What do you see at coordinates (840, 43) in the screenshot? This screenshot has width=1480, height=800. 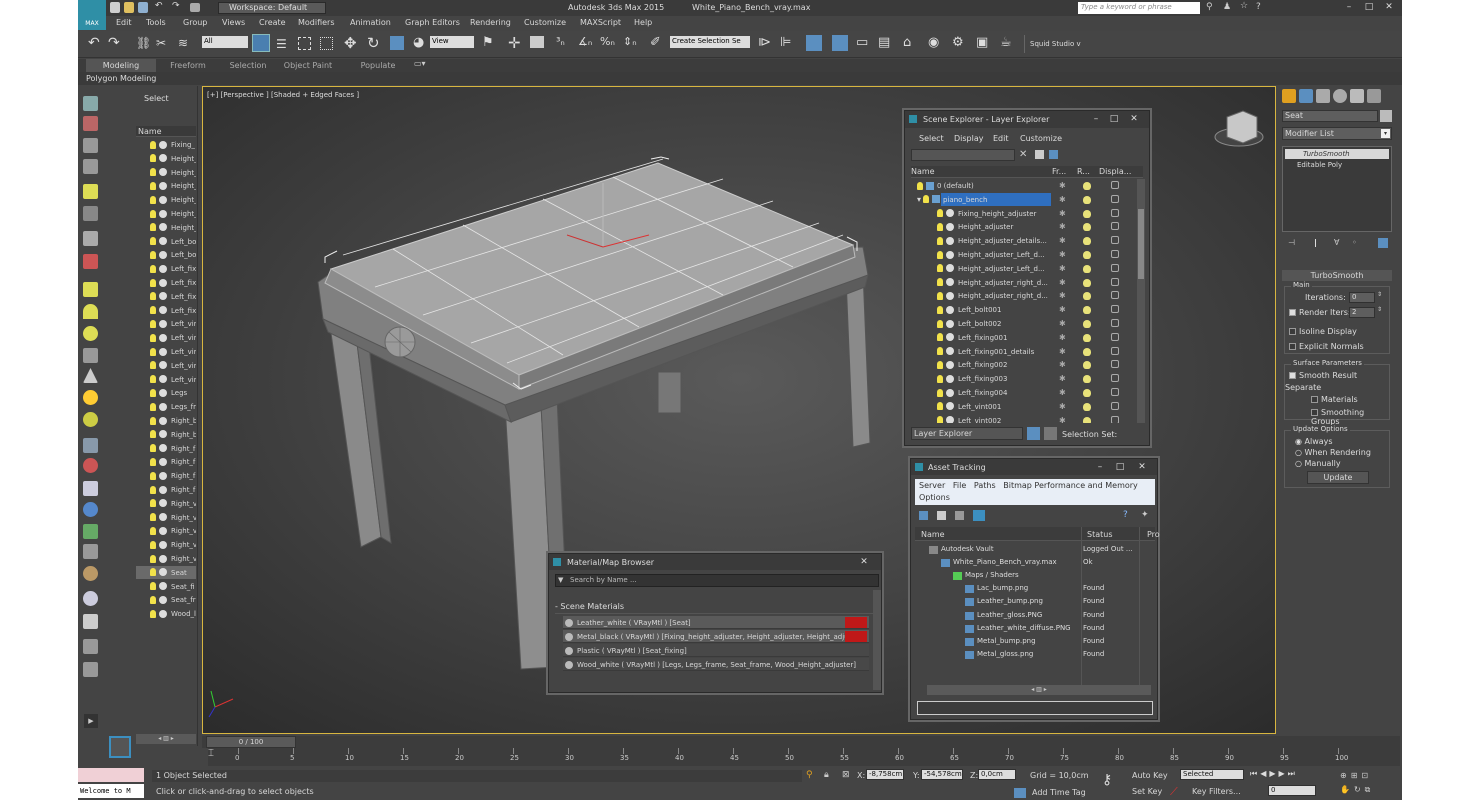 I see `scene-explorer-icon` at bounding box center [840, 43].